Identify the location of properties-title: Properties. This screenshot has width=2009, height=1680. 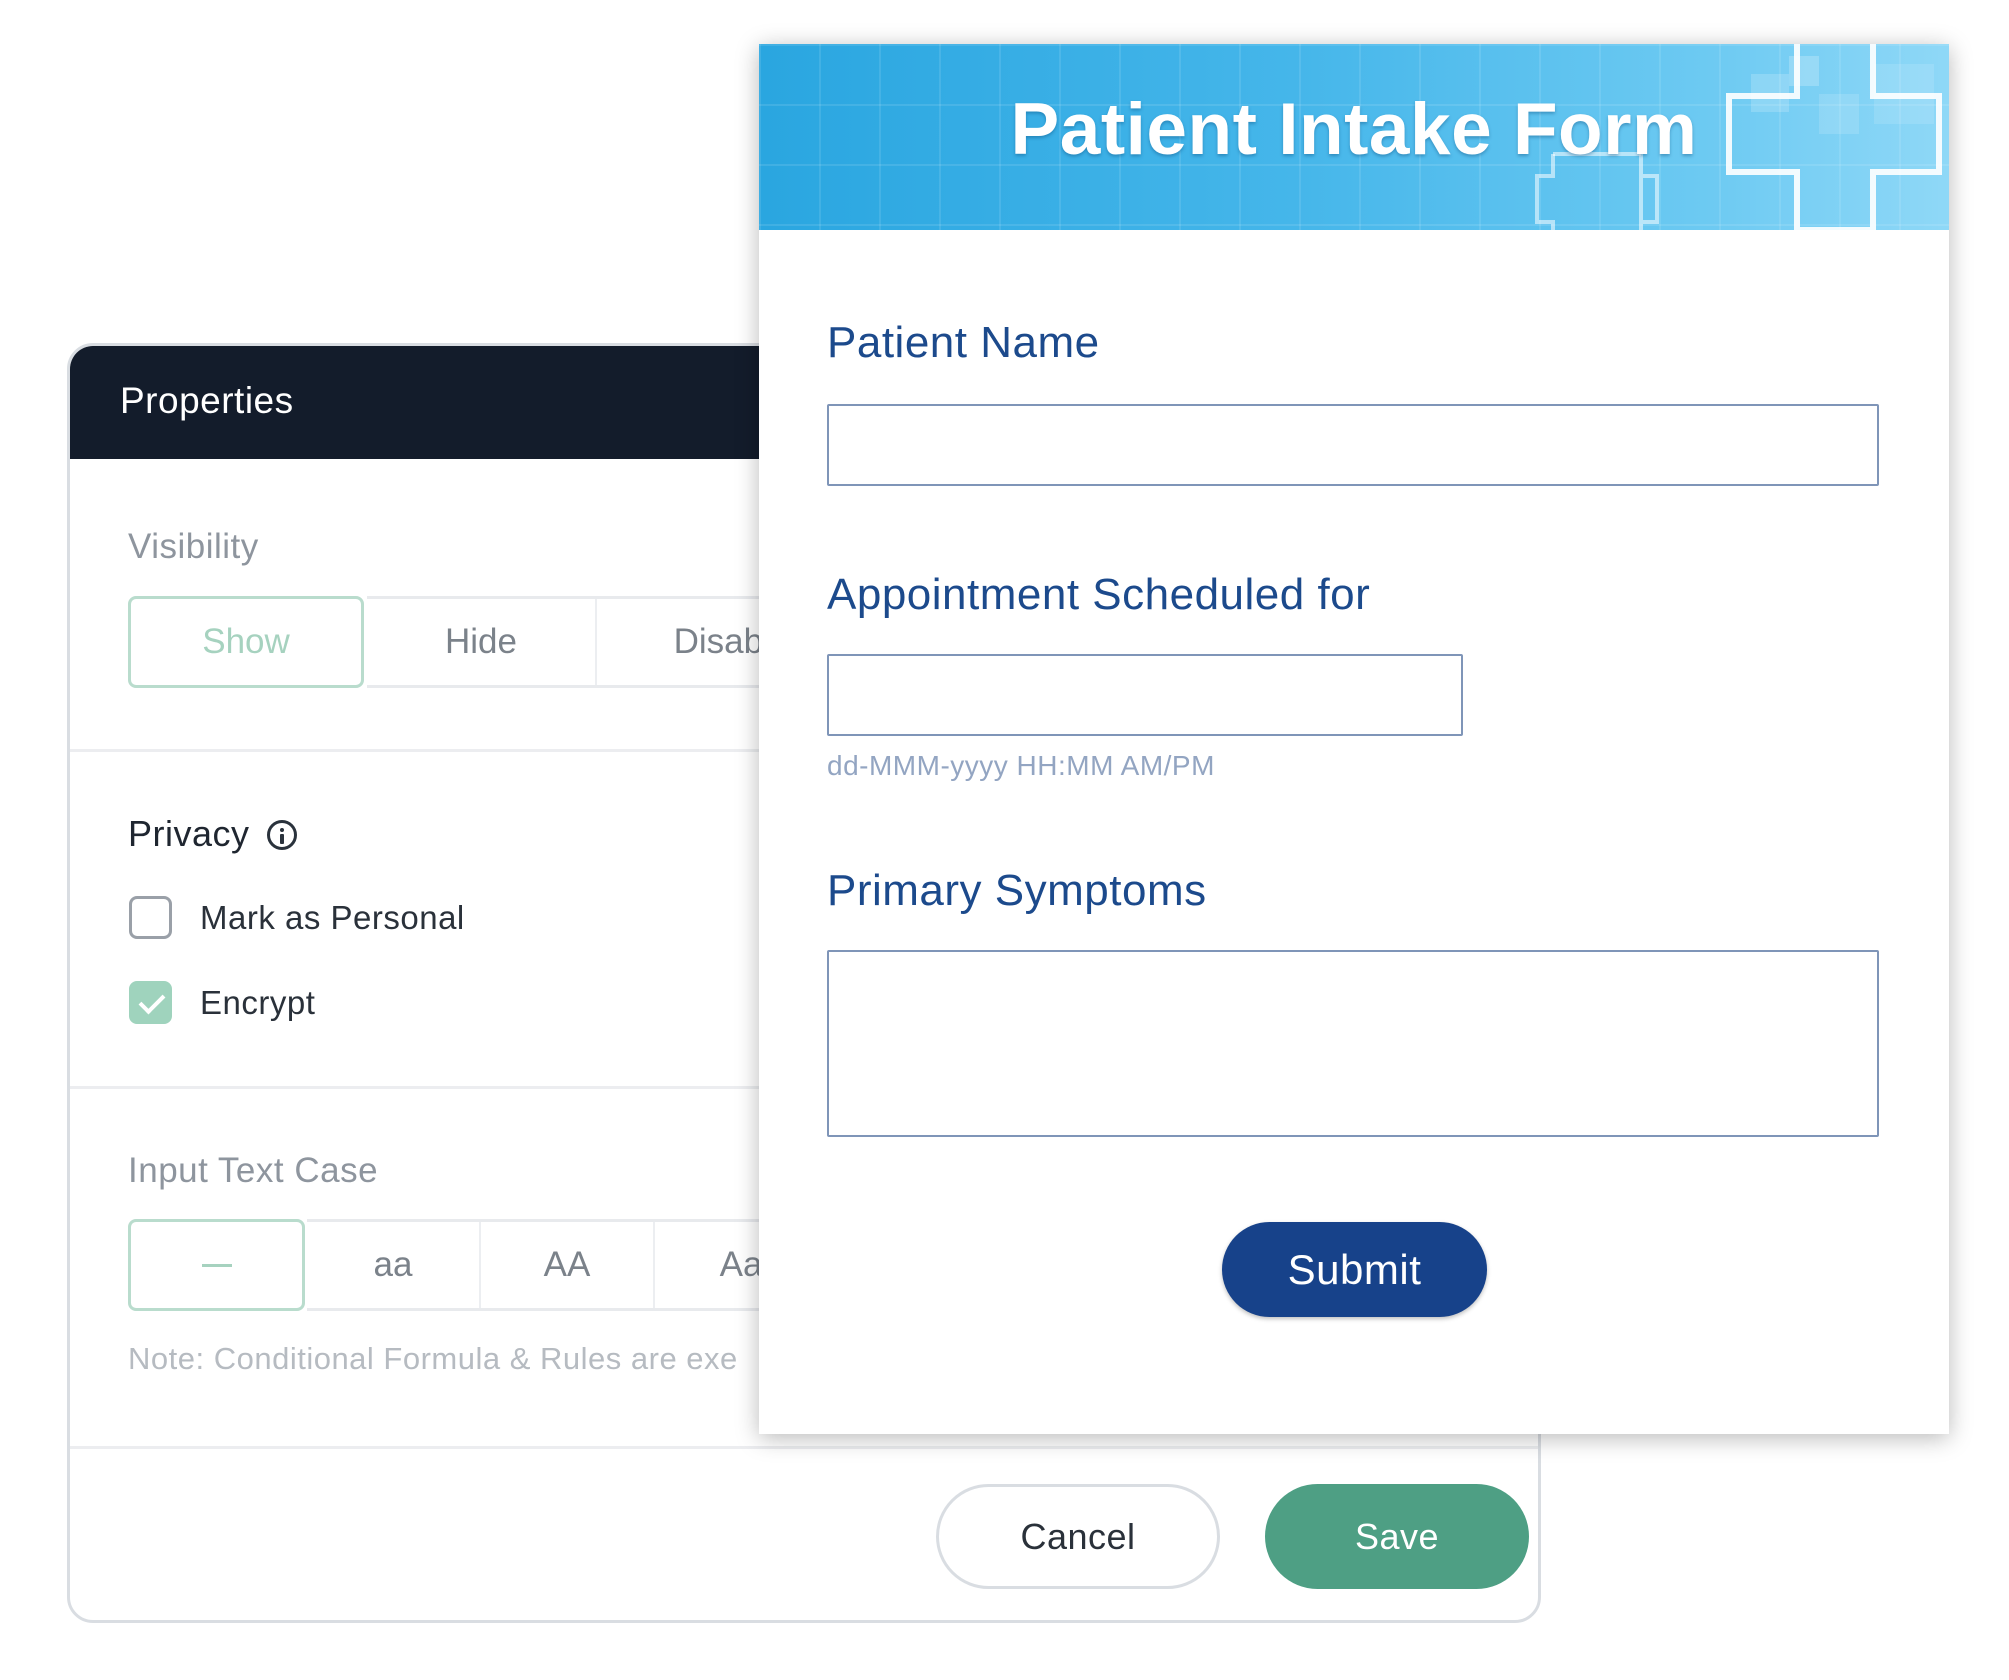
(207, 400).